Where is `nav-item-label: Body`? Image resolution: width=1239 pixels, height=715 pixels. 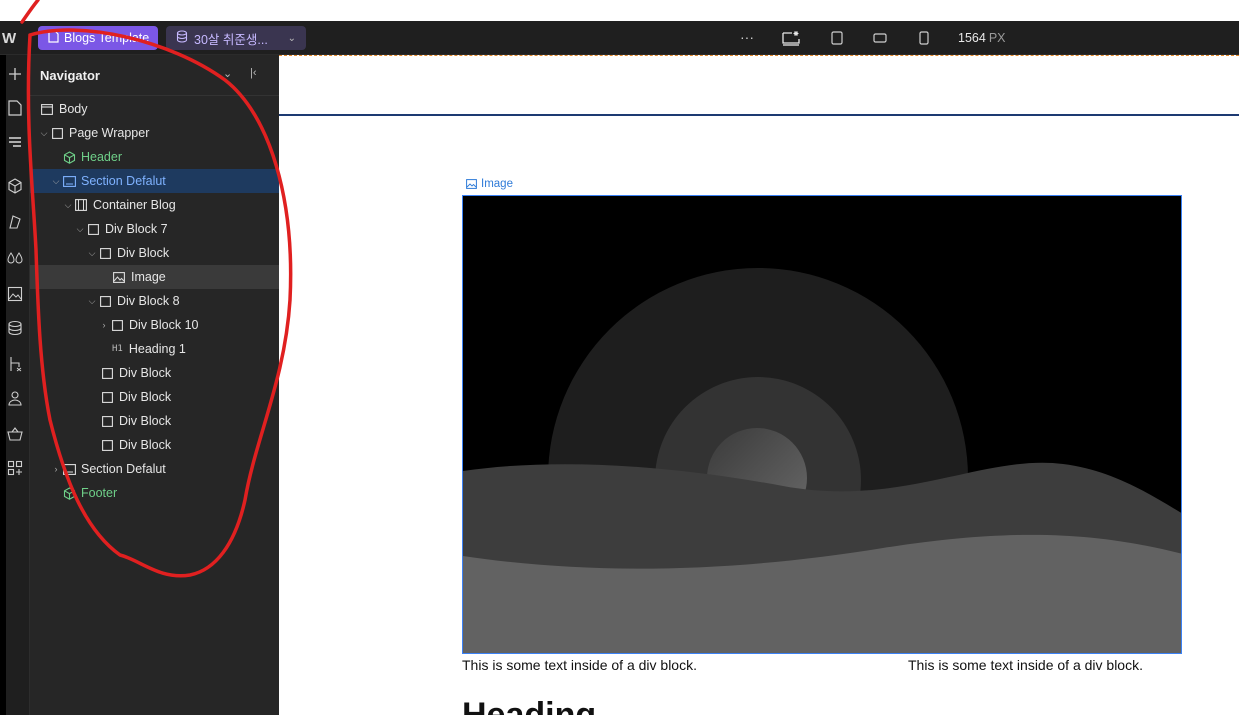
nav-item-label: Body is located at coordinates (73, 109).